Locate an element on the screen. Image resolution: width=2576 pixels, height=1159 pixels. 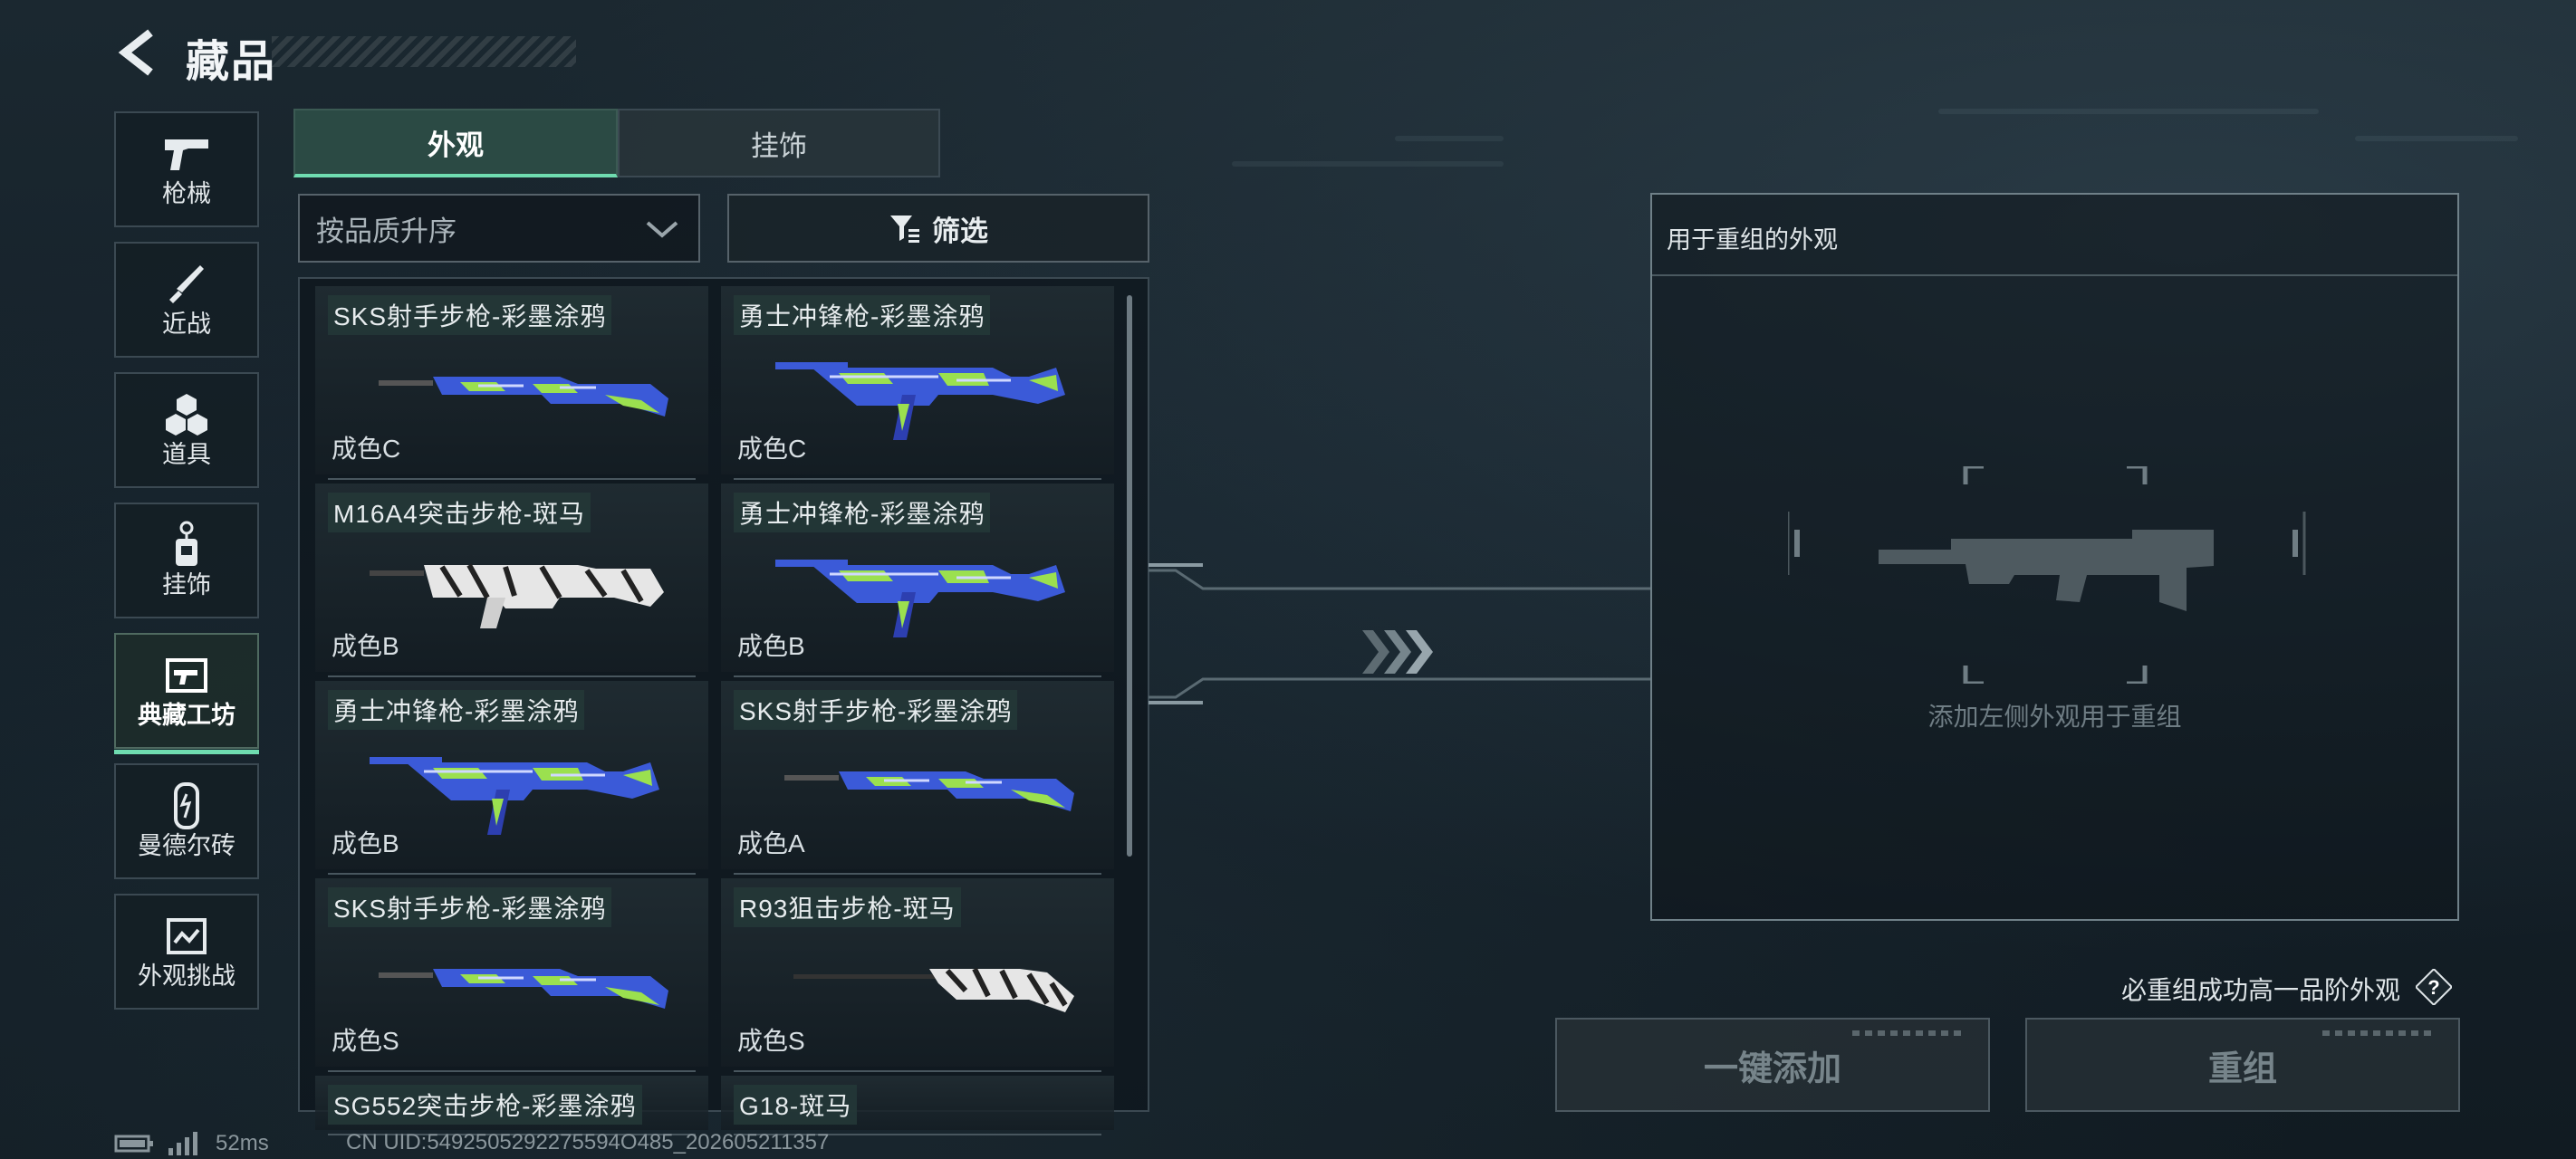
forward-arrows-icon is located at coordinates (1397, 652).